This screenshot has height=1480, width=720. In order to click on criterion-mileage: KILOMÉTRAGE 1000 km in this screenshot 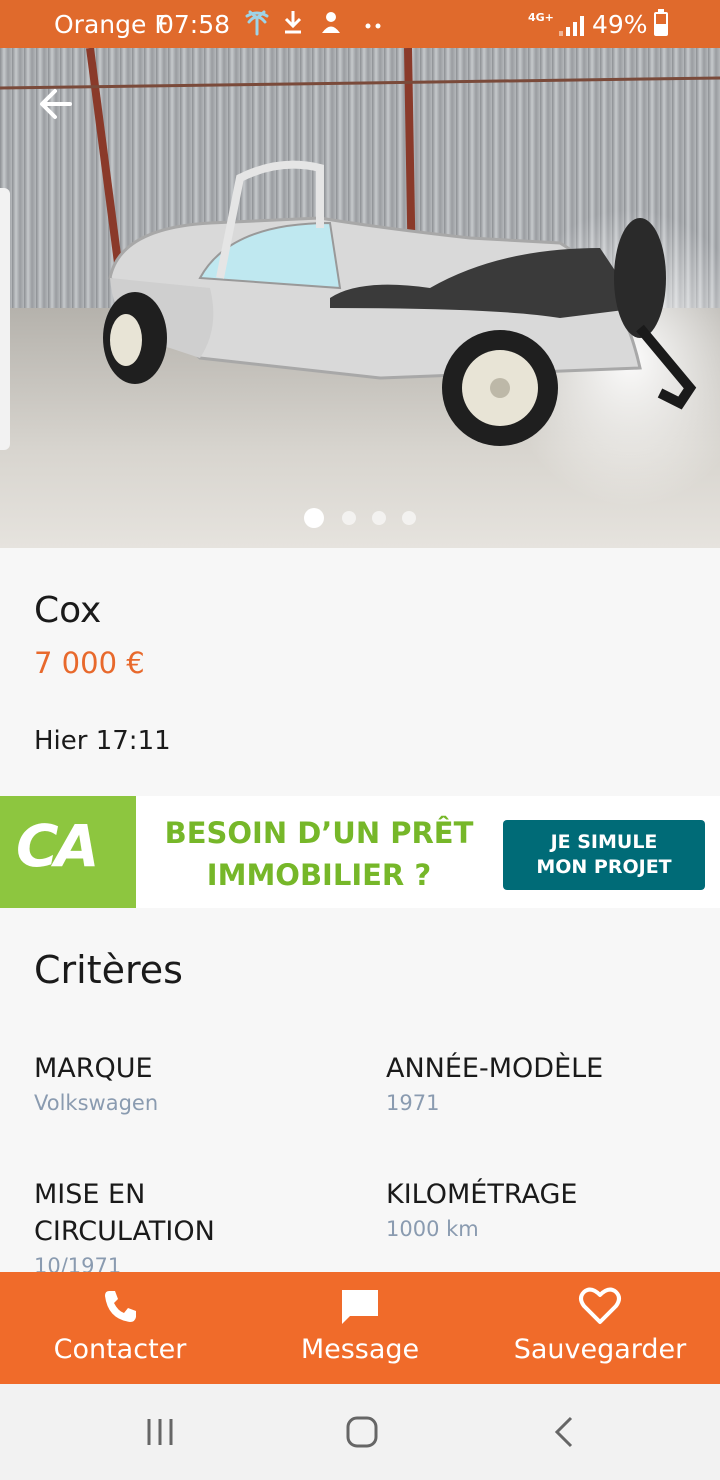, I will do `click(536, 1210)`.